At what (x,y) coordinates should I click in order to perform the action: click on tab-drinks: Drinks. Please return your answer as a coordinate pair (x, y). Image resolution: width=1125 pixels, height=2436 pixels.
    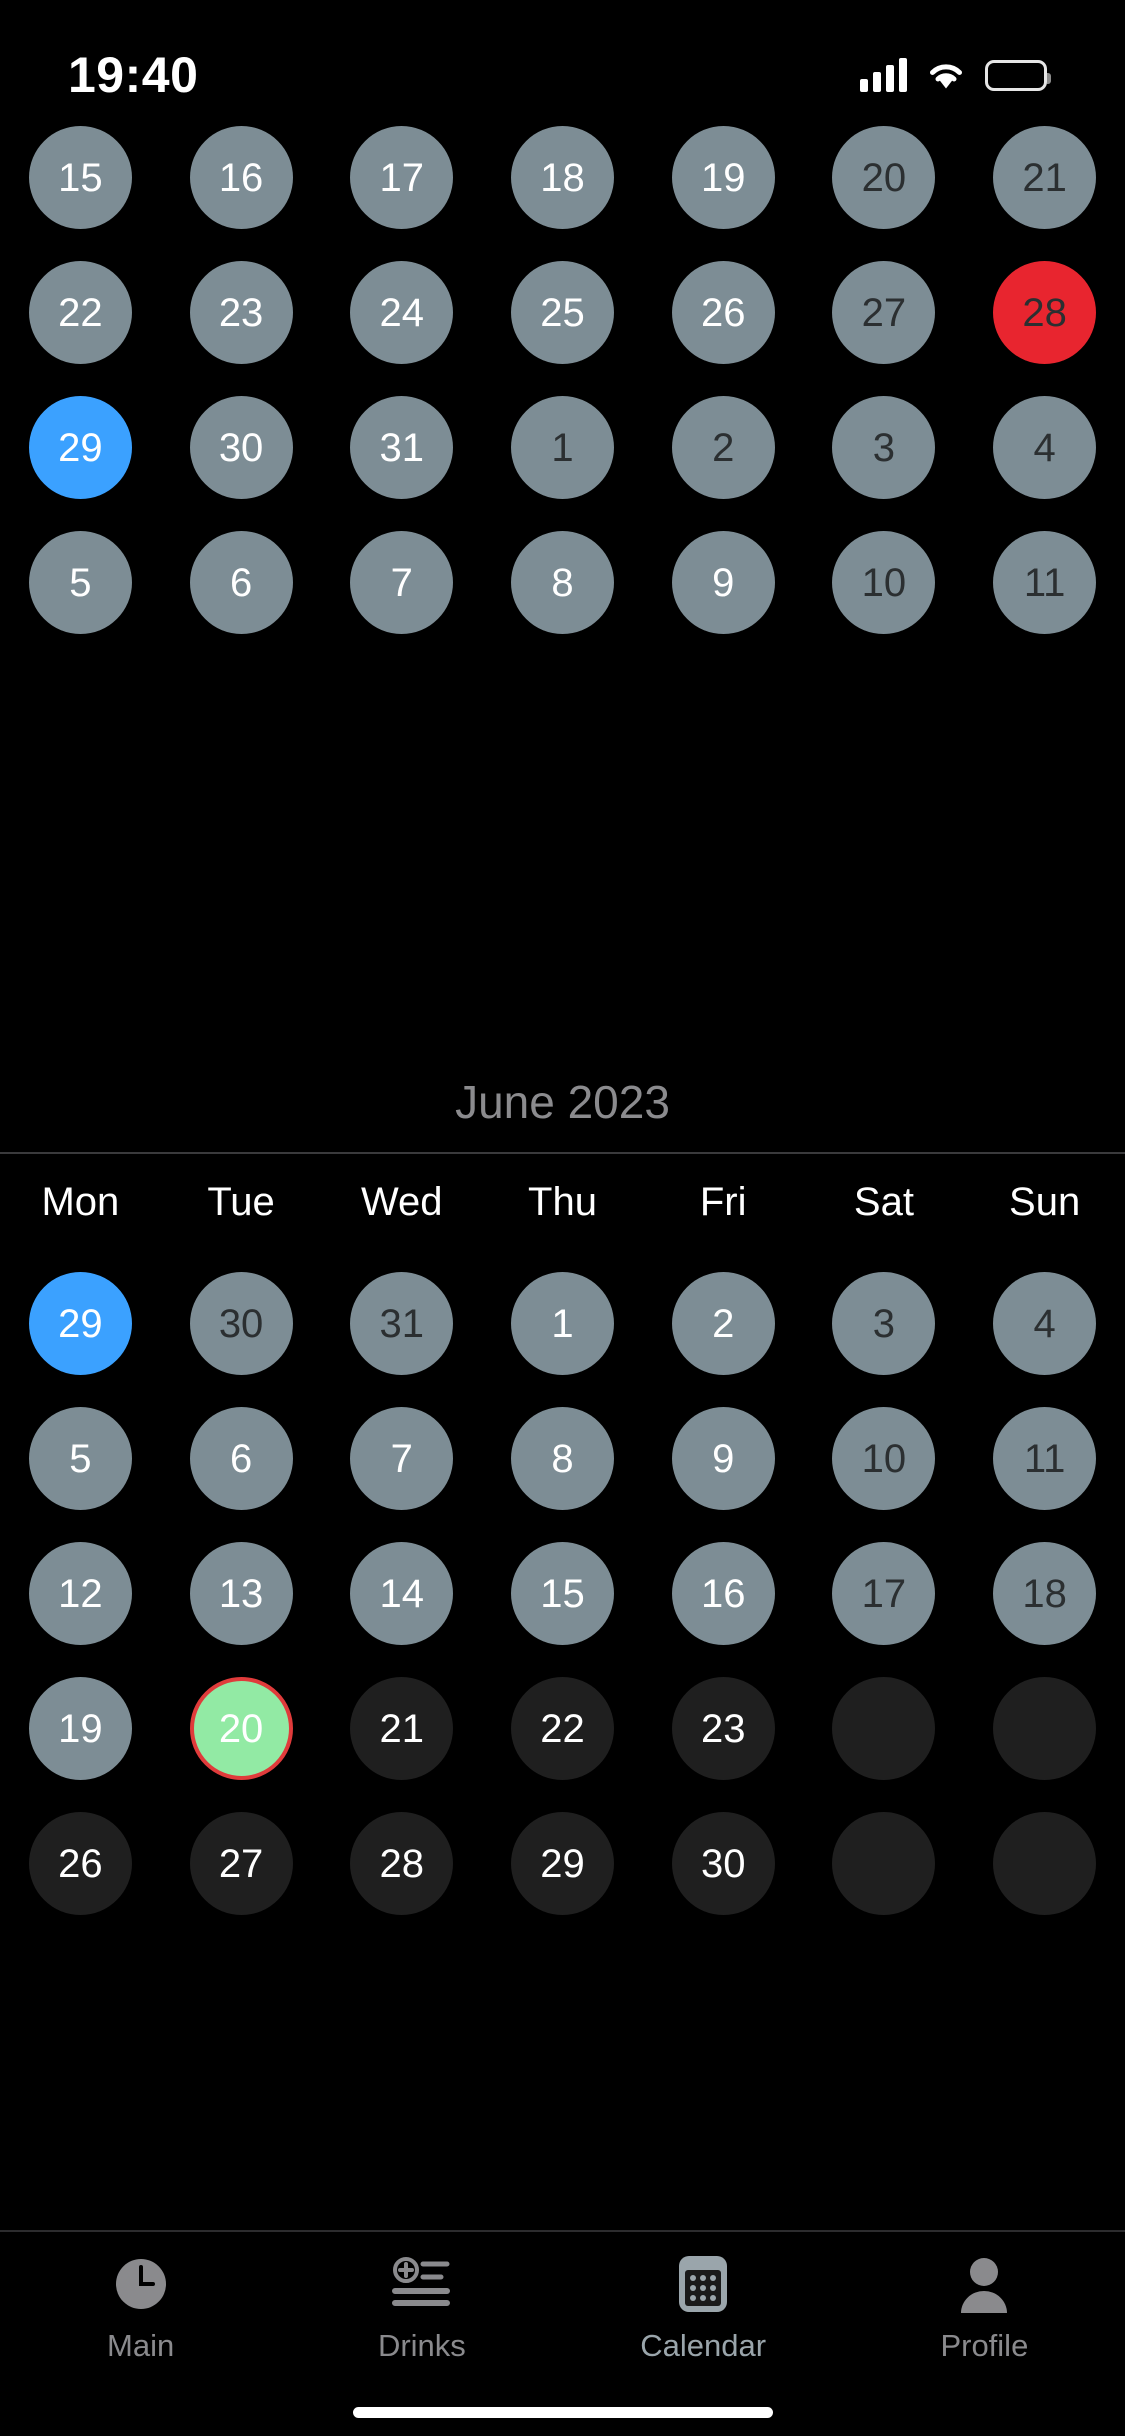
    Looking at the image, I should click on (421, 2309).